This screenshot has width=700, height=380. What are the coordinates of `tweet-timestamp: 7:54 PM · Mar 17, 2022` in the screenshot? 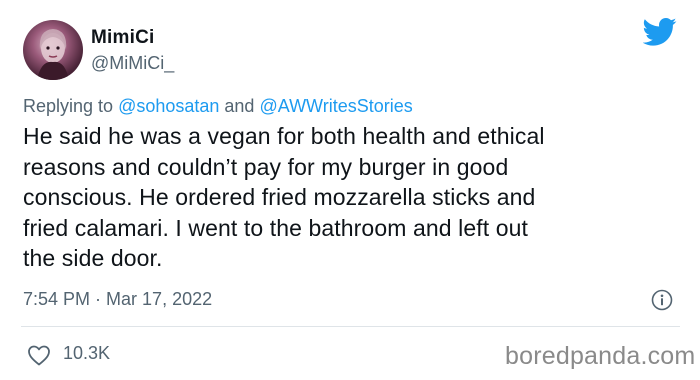 It's located at (117, 299).